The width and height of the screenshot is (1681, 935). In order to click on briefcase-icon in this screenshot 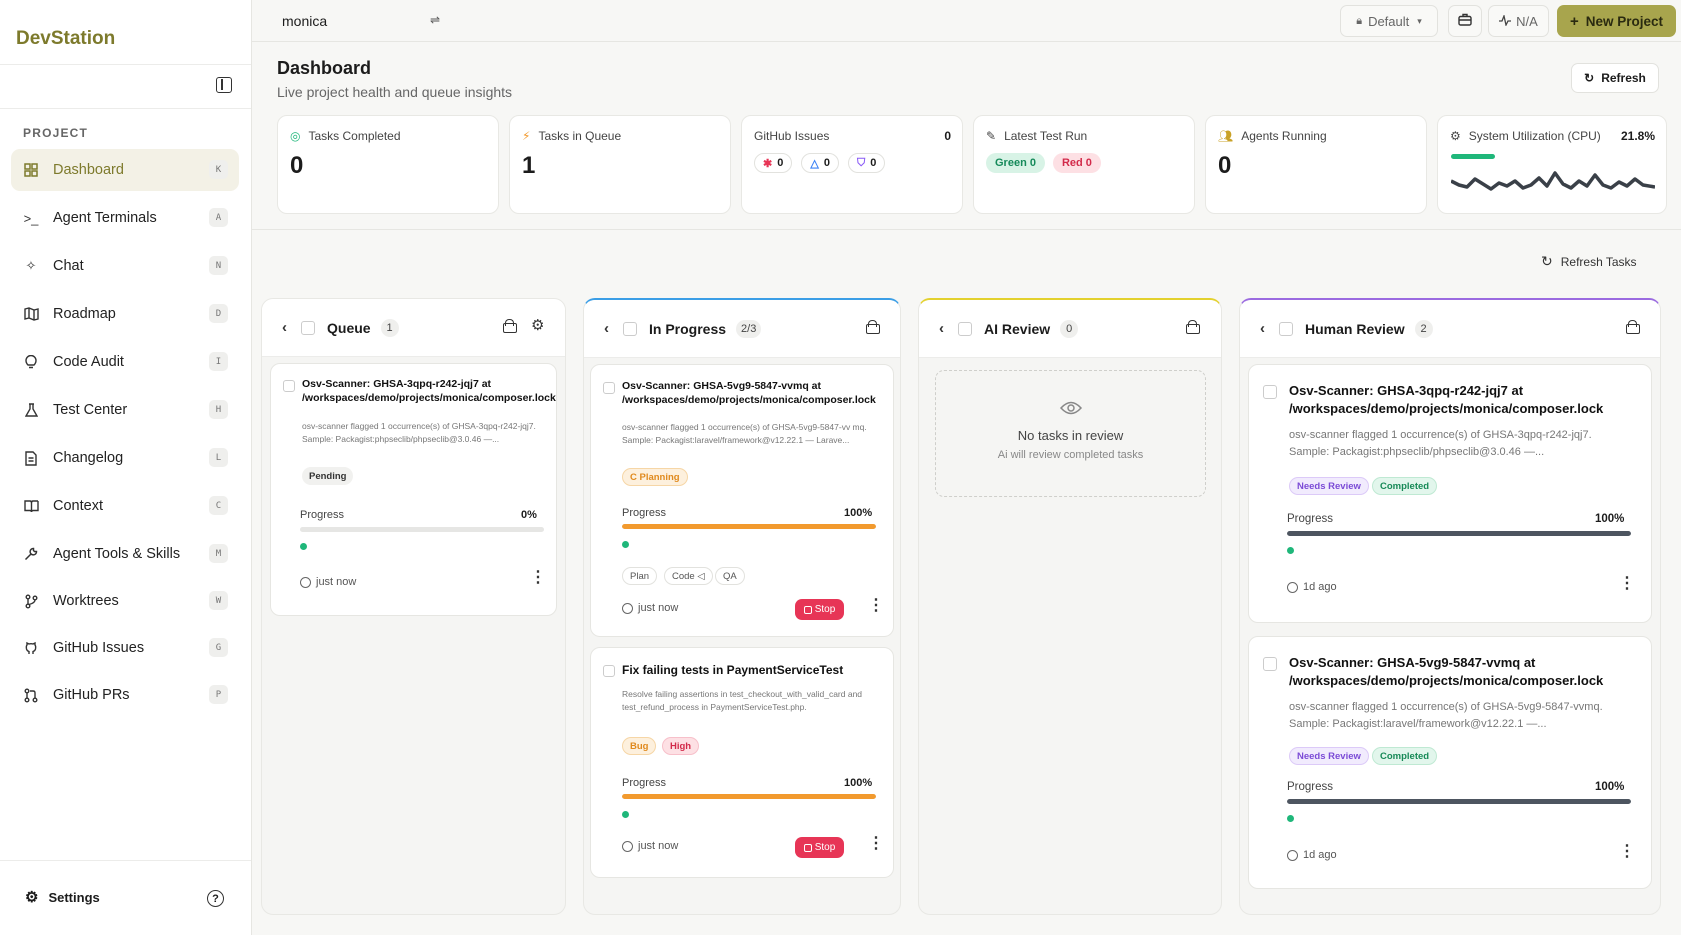, I will do `click(1465, 21)`.